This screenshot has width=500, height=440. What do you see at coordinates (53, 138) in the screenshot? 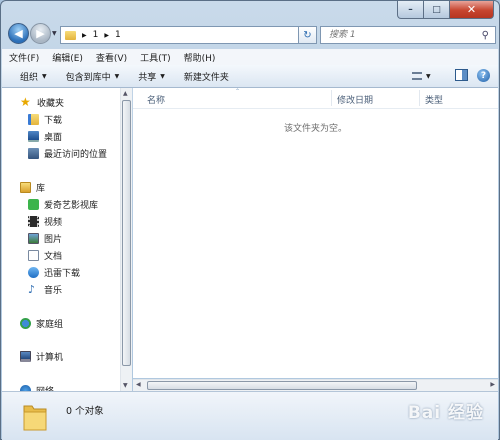
I see `sidebar-item-label: 桌面` at bounding box center [53, 138].